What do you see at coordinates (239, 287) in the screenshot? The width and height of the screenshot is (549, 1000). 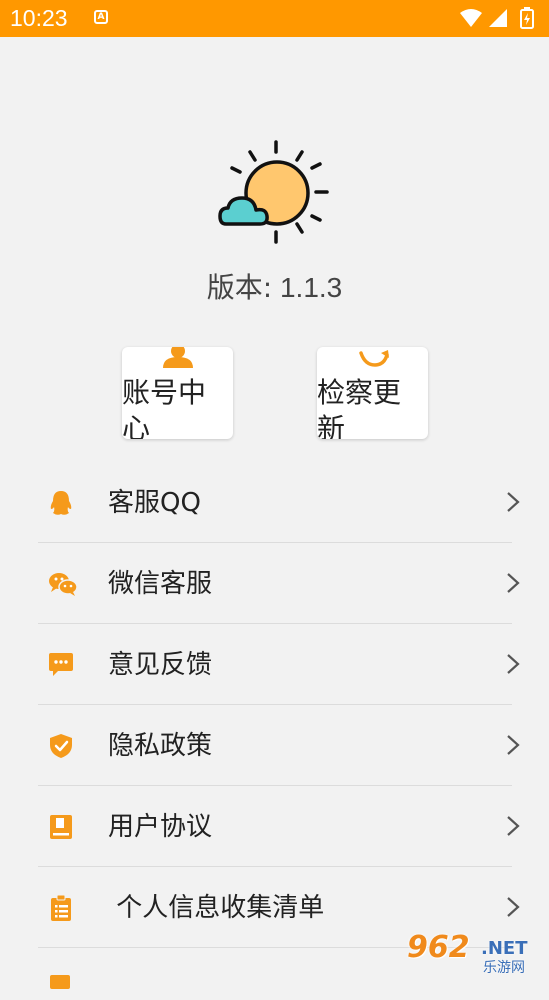 I see `version-label: 版本:` at bounding box center [239, 287].